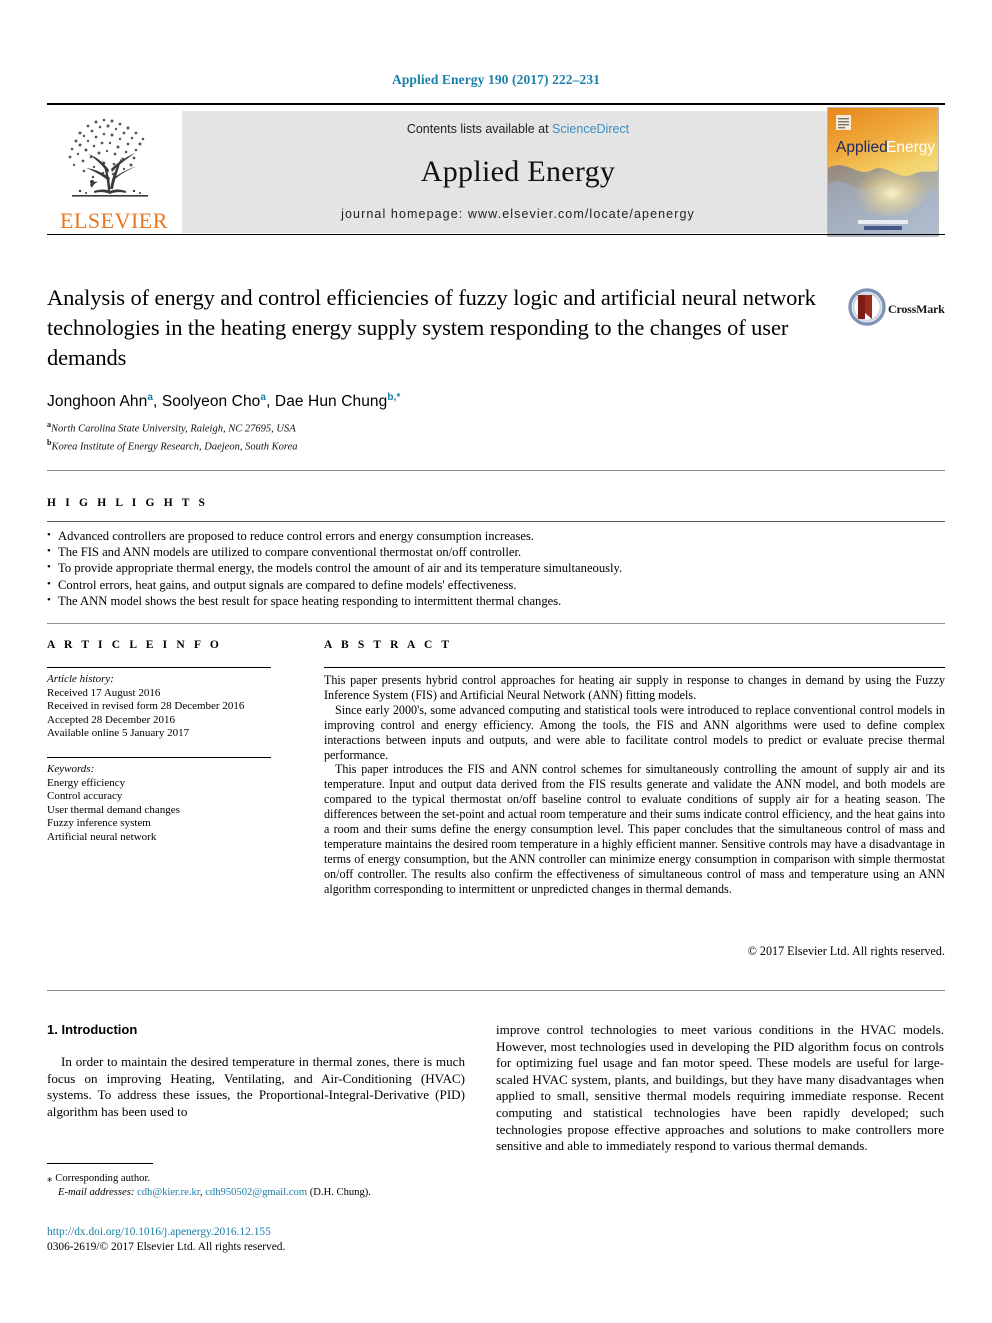 The width and height of the screenshot is (992, 1323). What do you see at coordinates (916, 309) in the screenshot?
I see `crossmark-label: CrossMark` at bounding box center [916, 309].